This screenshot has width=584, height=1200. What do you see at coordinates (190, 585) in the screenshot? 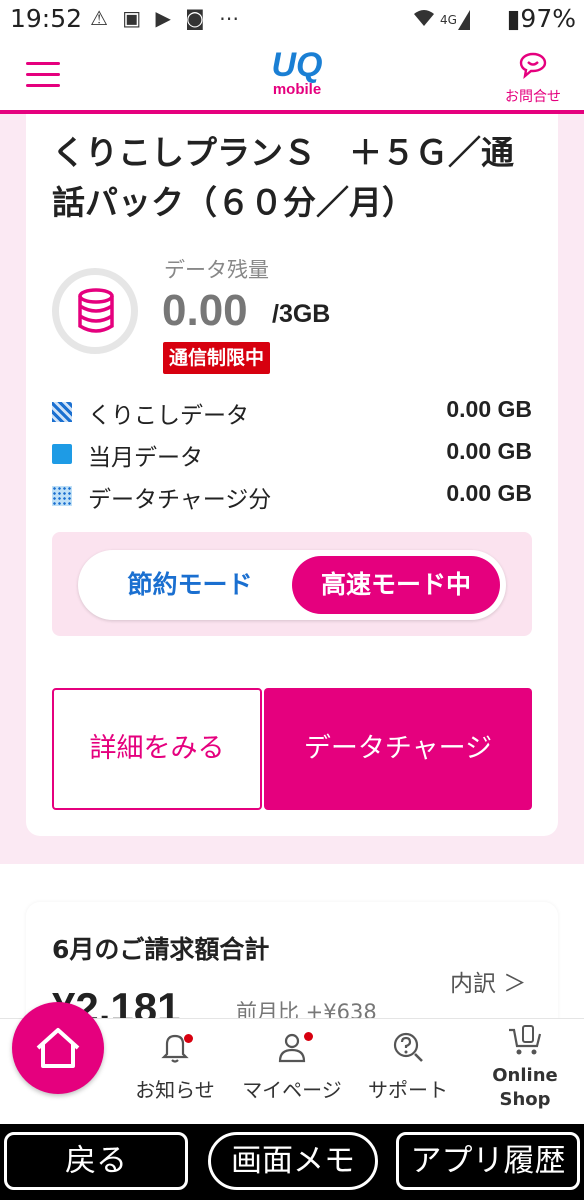
I see `save-mode-button: 節約モード` at bounding box center [190, 585].